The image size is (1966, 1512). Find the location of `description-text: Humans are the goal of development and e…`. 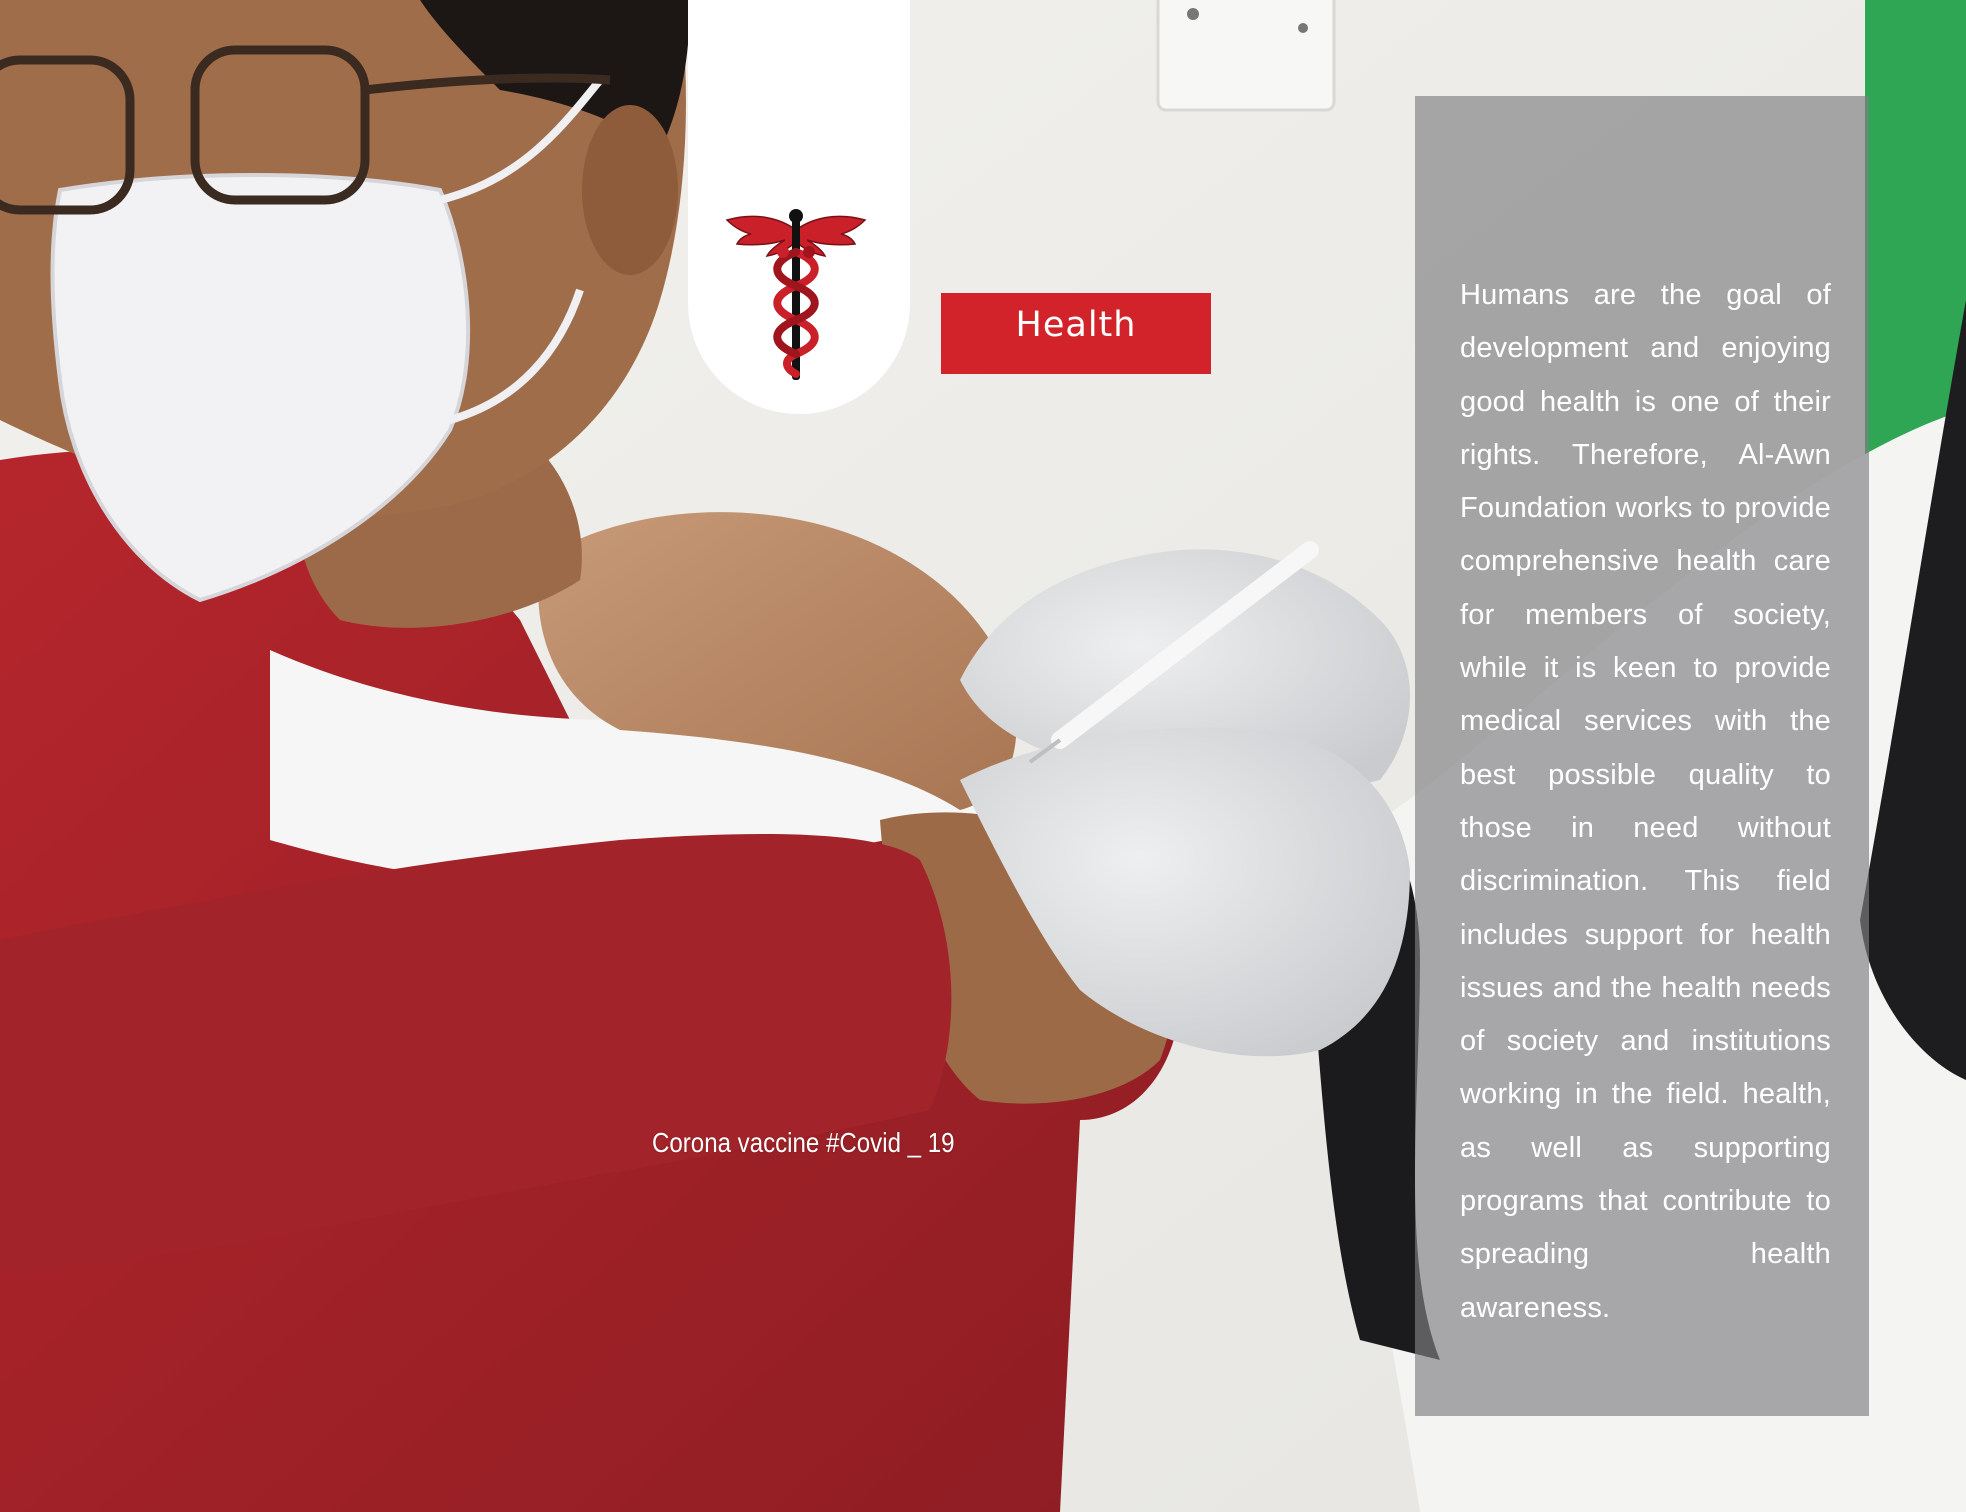

description-text: Humans are the goal of development and e… is located at coordinates (1645, 801).